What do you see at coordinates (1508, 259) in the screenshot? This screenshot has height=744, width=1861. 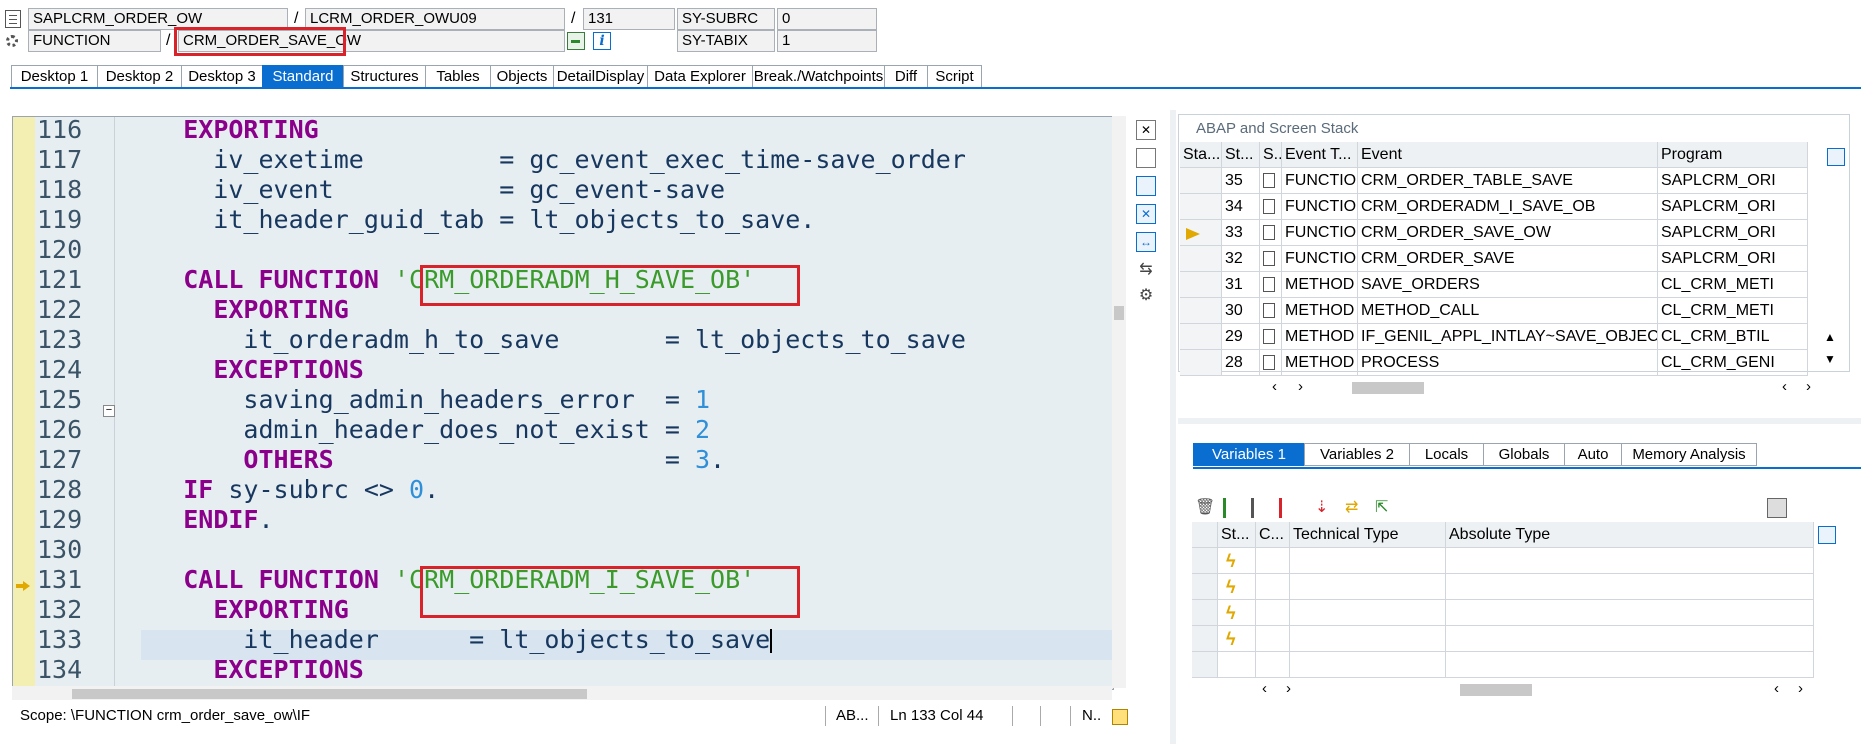 I see `stack-cell: CRM_ORDER_SAVE` at bounding box center [1508, 259].